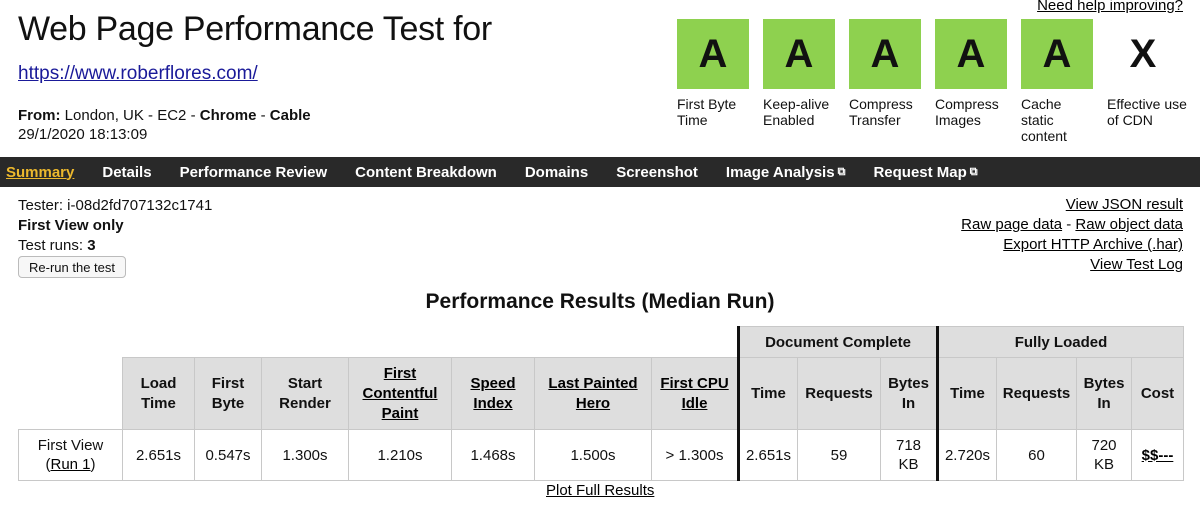 Image resolution: width=1200 pixels, height=510 pixels. What do you see at coordinates (70, 464) in the screenshot?
I see `run-1-link: Run 1` at bounding box center [70, 464].